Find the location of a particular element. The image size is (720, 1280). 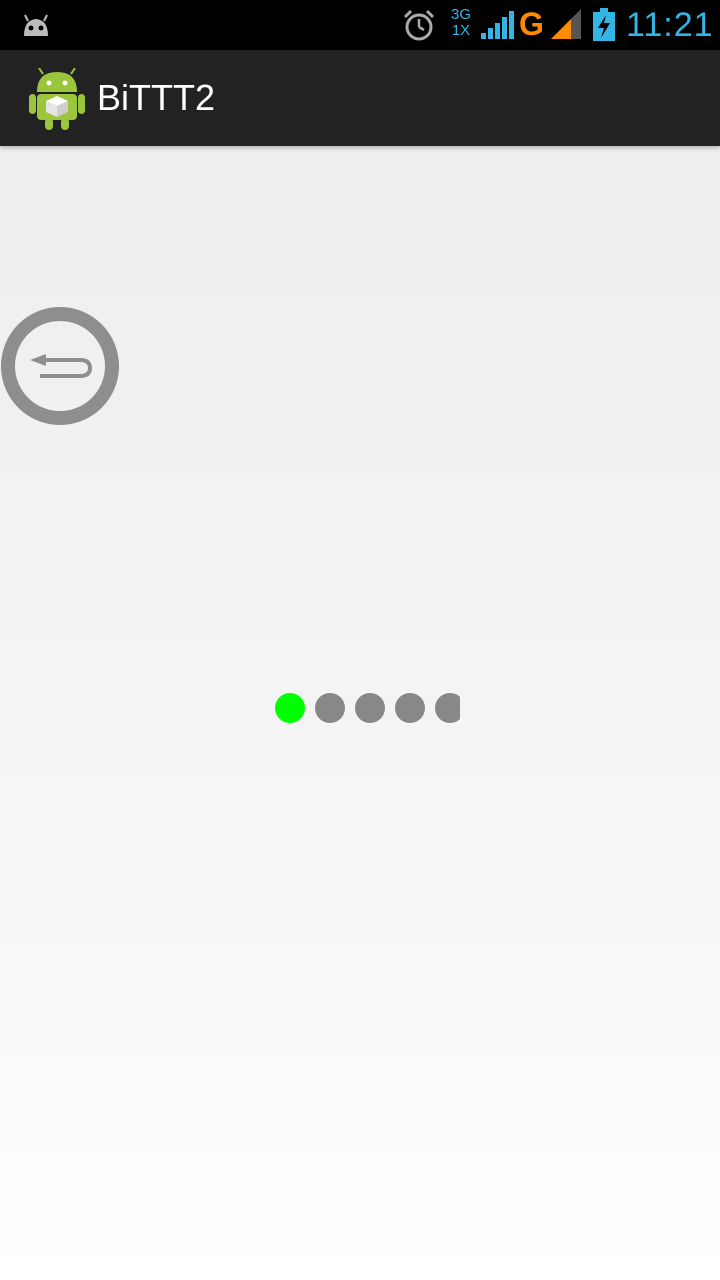

network-type-top: 3G is located at coordinates (460, 14).